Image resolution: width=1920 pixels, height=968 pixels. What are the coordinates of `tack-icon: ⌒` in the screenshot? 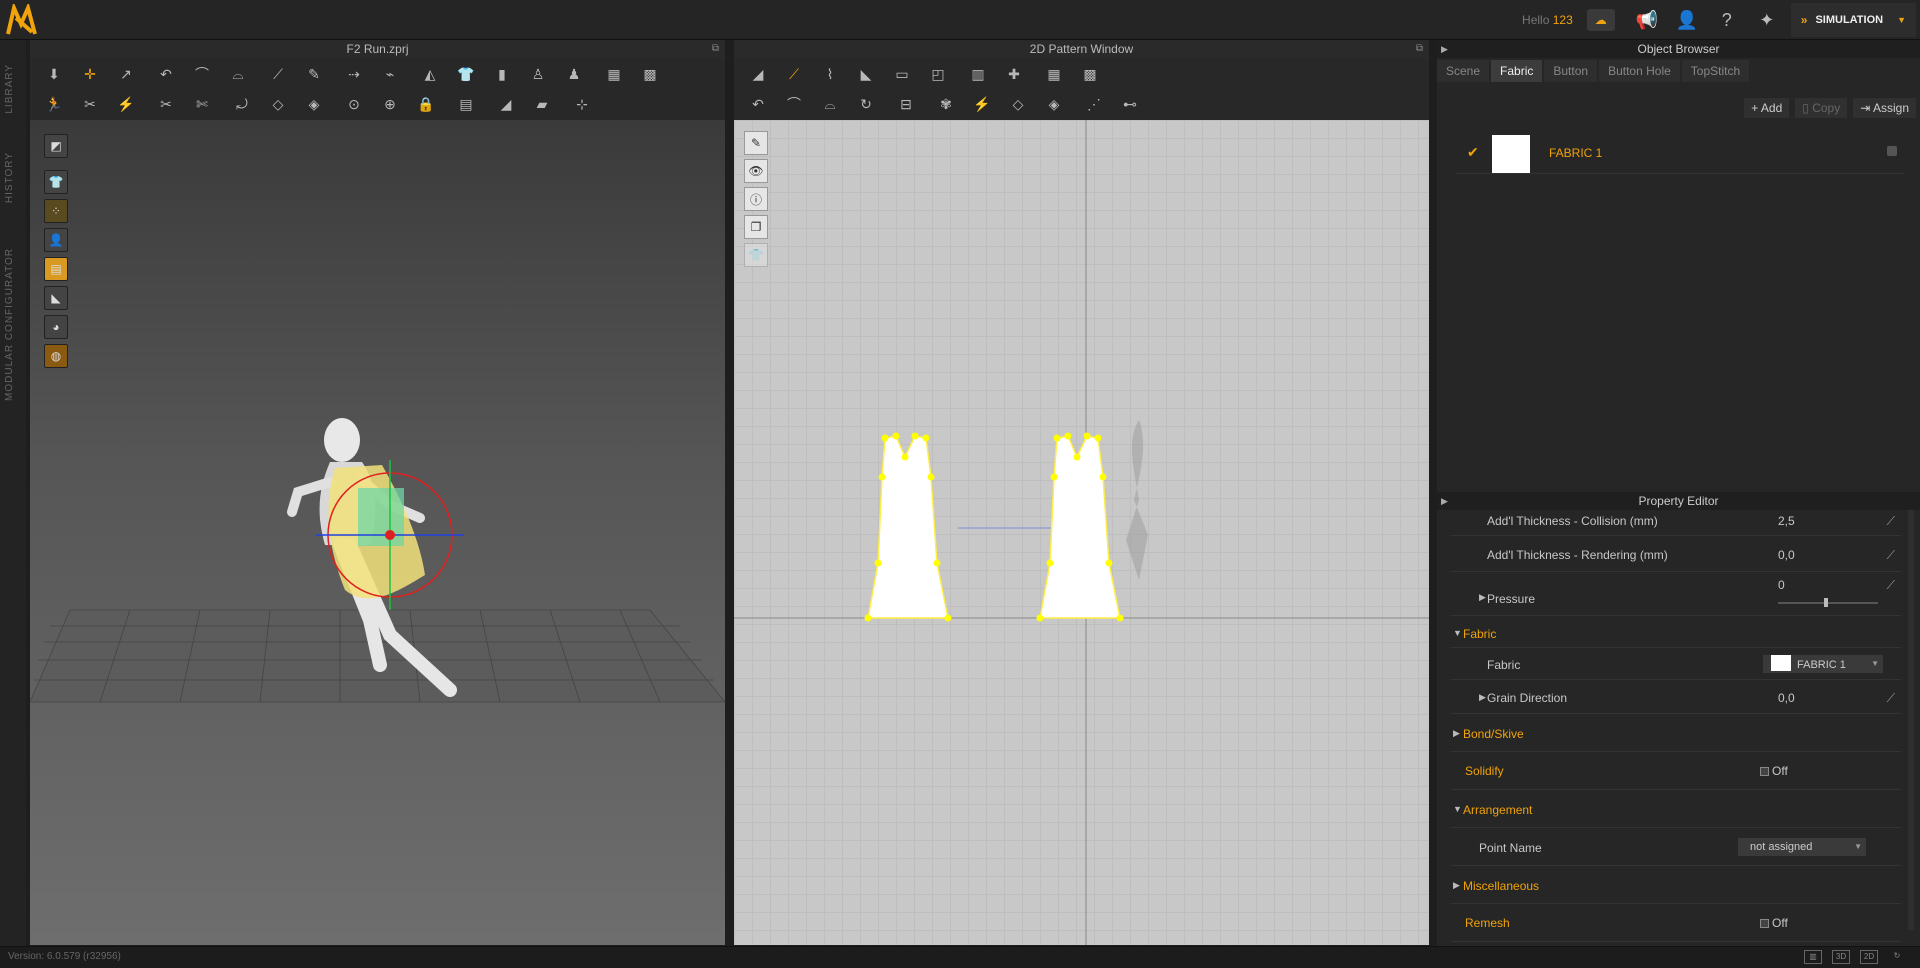 It's located at (202, 74).